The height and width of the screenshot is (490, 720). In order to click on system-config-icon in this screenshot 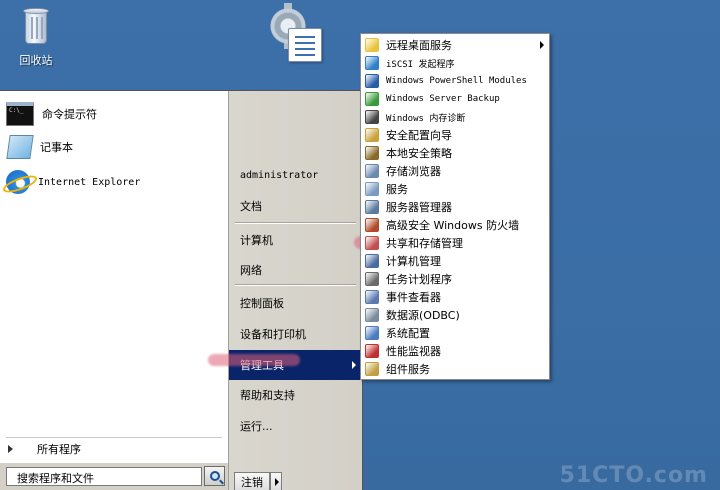, I will do `click(372, 333)`.